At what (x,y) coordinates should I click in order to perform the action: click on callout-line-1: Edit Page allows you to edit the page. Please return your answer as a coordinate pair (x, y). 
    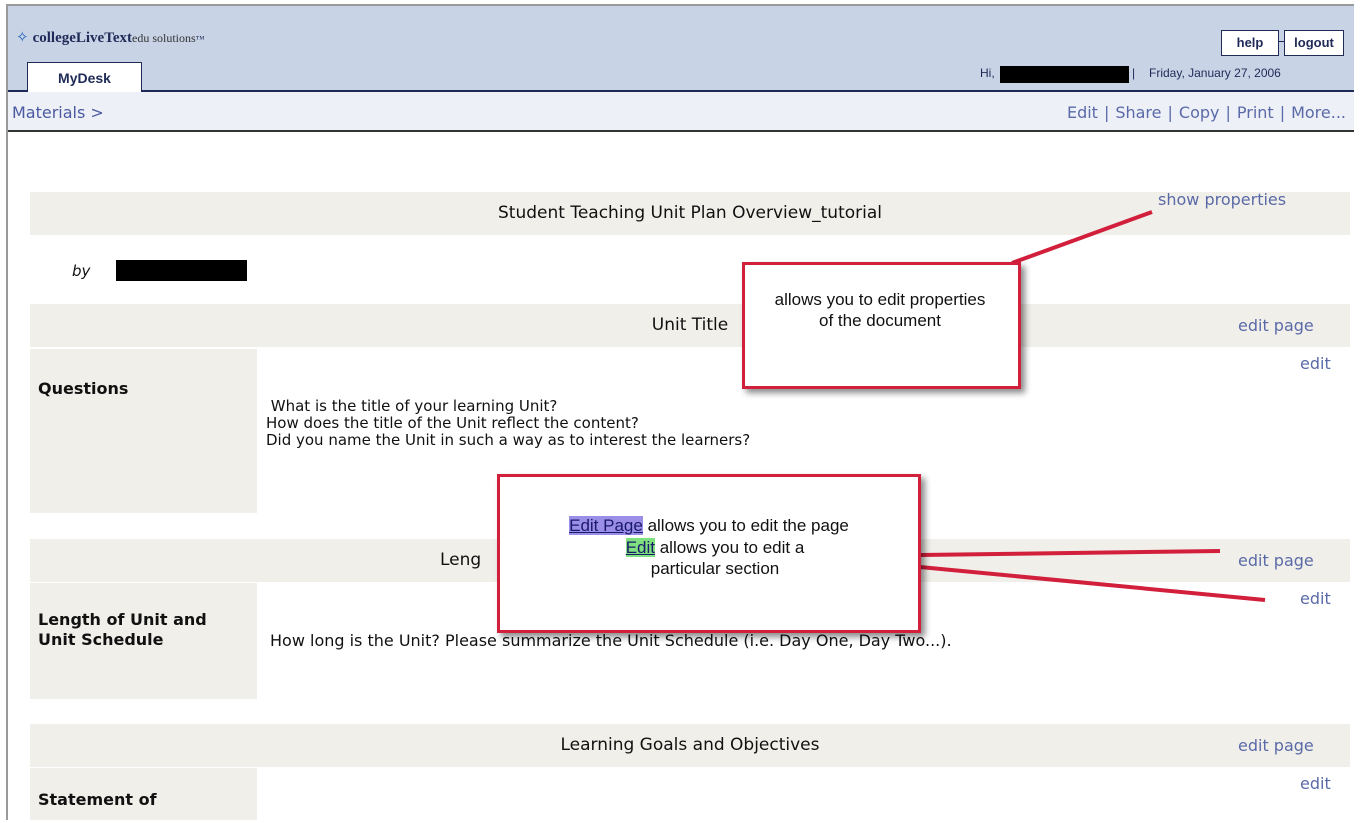
    Looking at the image, I should click on (709, 525).